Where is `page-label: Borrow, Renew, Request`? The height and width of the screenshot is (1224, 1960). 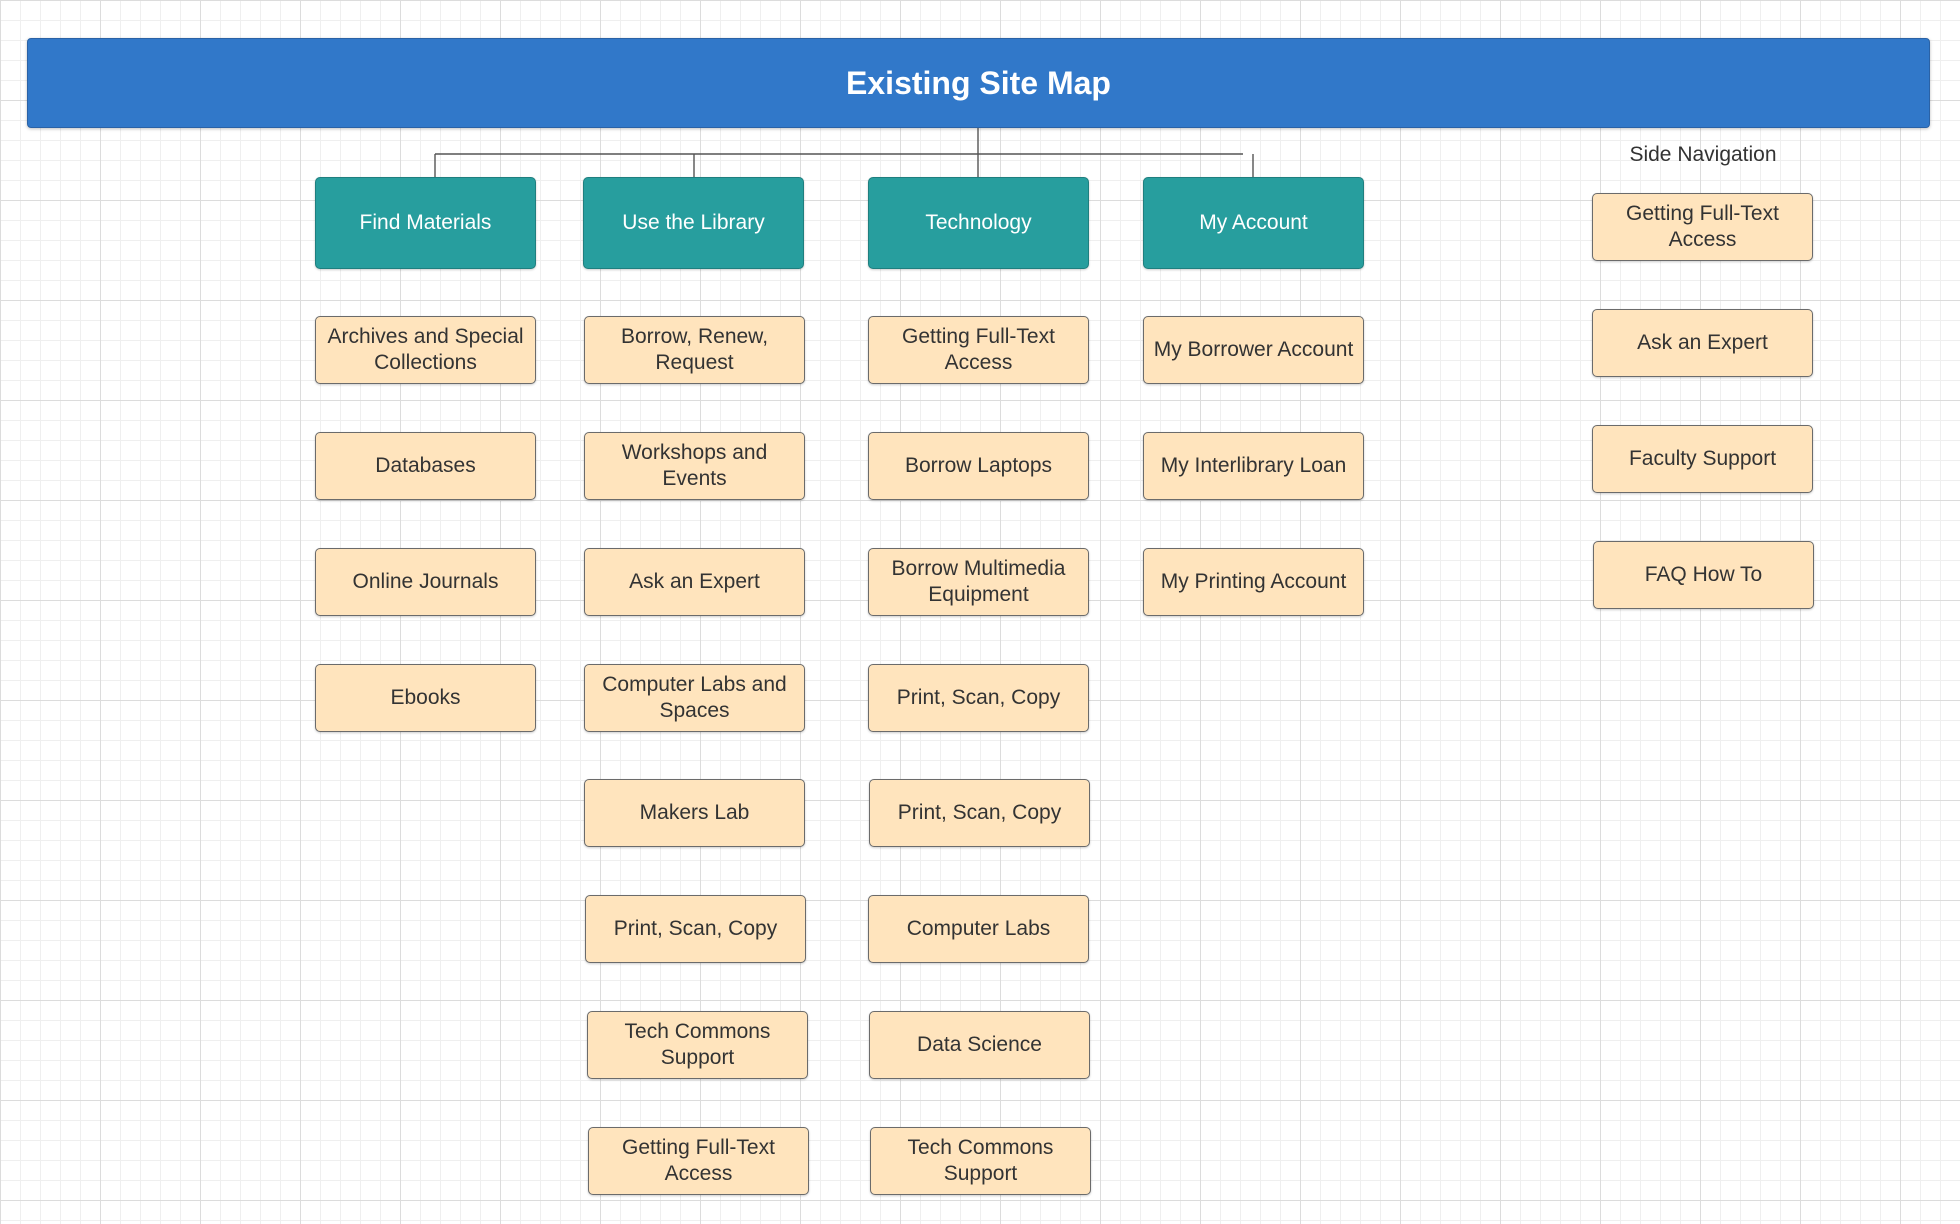
page-label: Borrow, Renew, Request is located at coordinates (694, 349).